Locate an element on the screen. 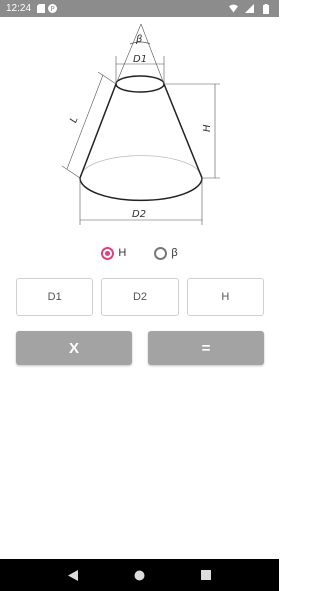  d2-input-placeholder: D2 is located at coordinates (140, 297).